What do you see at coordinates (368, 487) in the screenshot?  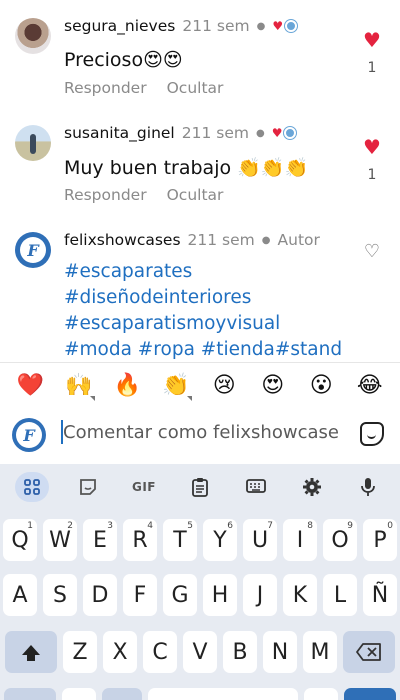 I see `mic-icon` at bounding box center [368, 487].